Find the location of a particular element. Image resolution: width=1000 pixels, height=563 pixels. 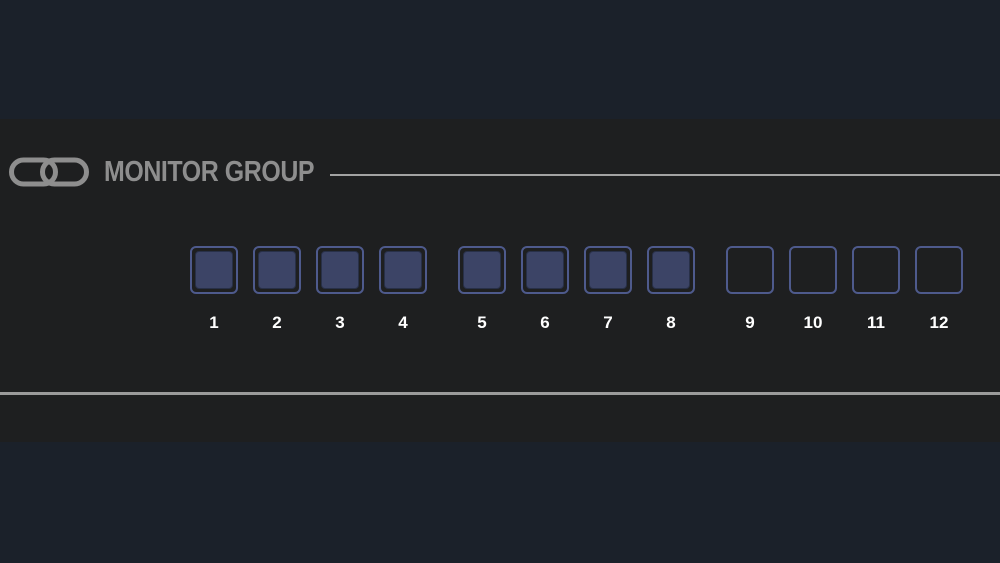

monitor-toggle-3: 3 is located at coordinates (340, 289).